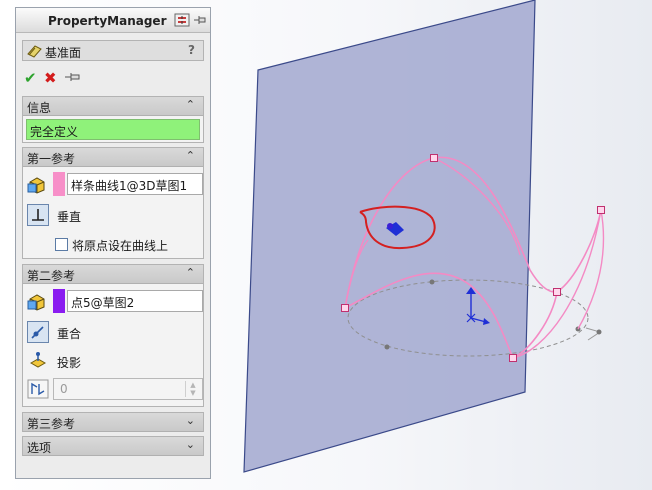  Describe the element at coordinates (30, 78) in the screenshot. I see `check-icon: ✔` at that location.